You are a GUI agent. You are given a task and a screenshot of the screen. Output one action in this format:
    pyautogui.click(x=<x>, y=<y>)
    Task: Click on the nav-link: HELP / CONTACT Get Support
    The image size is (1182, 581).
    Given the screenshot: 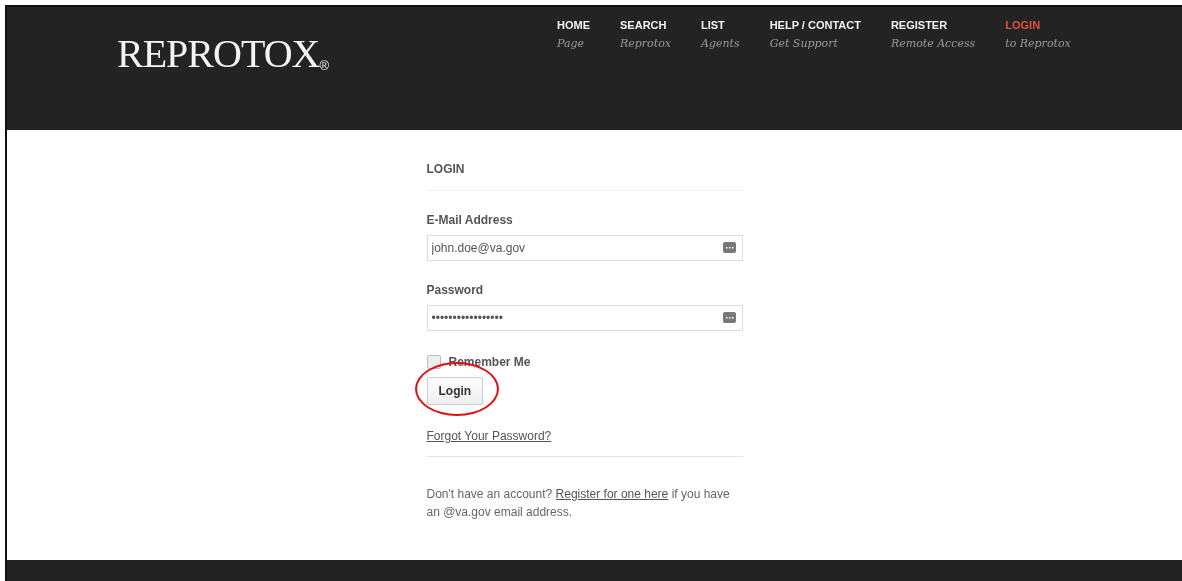 What is the action you would take?
    pyautogui.click(x=815, y=34)
    